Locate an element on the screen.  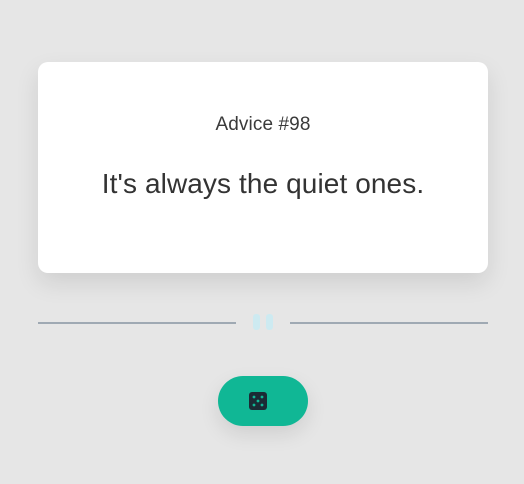
new-advice-button is located at coordinates (263, 401).